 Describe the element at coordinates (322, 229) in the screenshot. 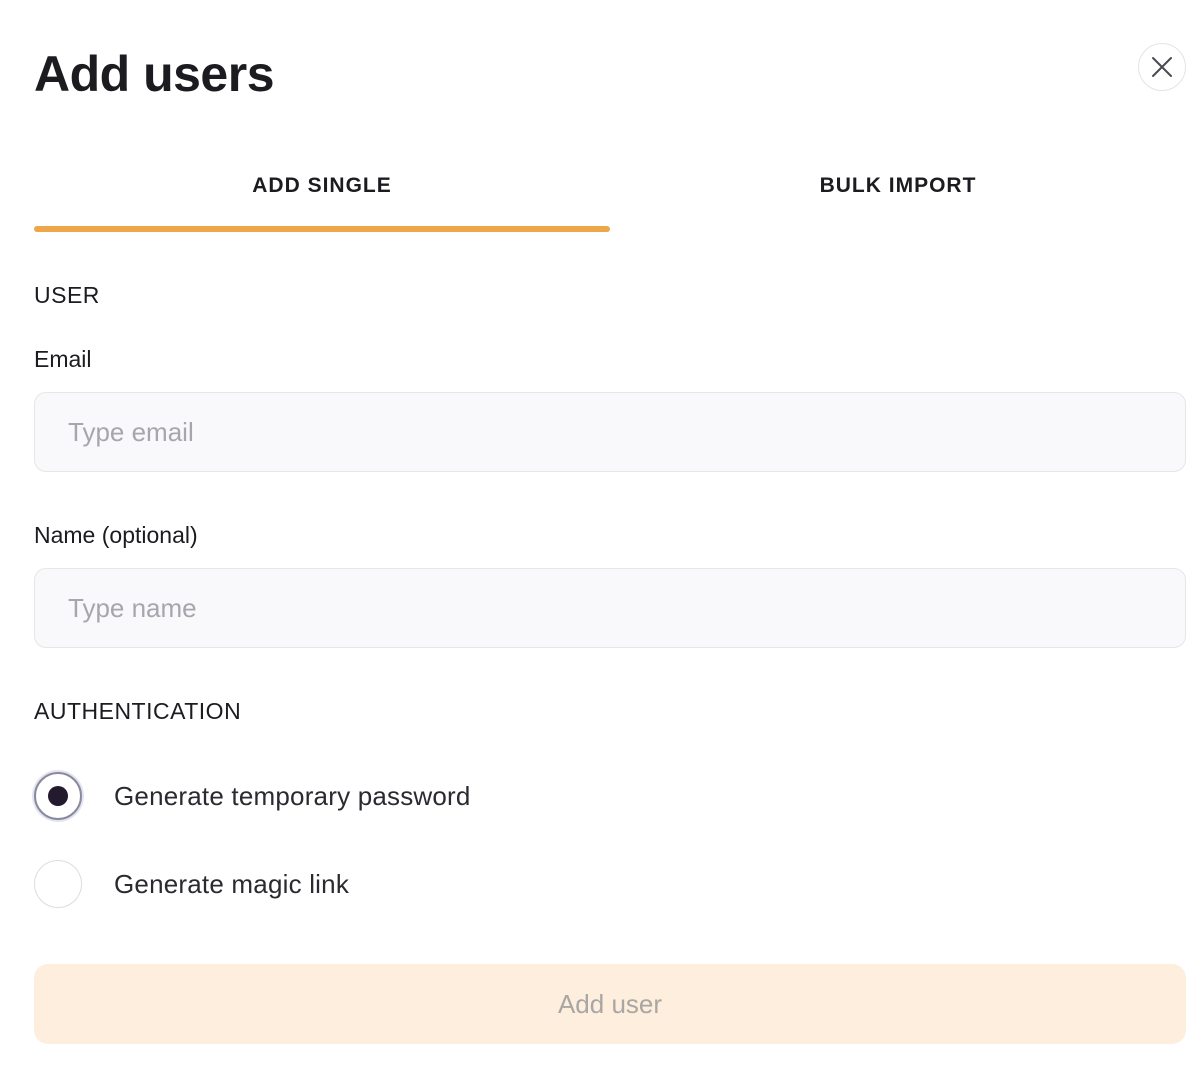

I see `active-tab-indicator` at that location.